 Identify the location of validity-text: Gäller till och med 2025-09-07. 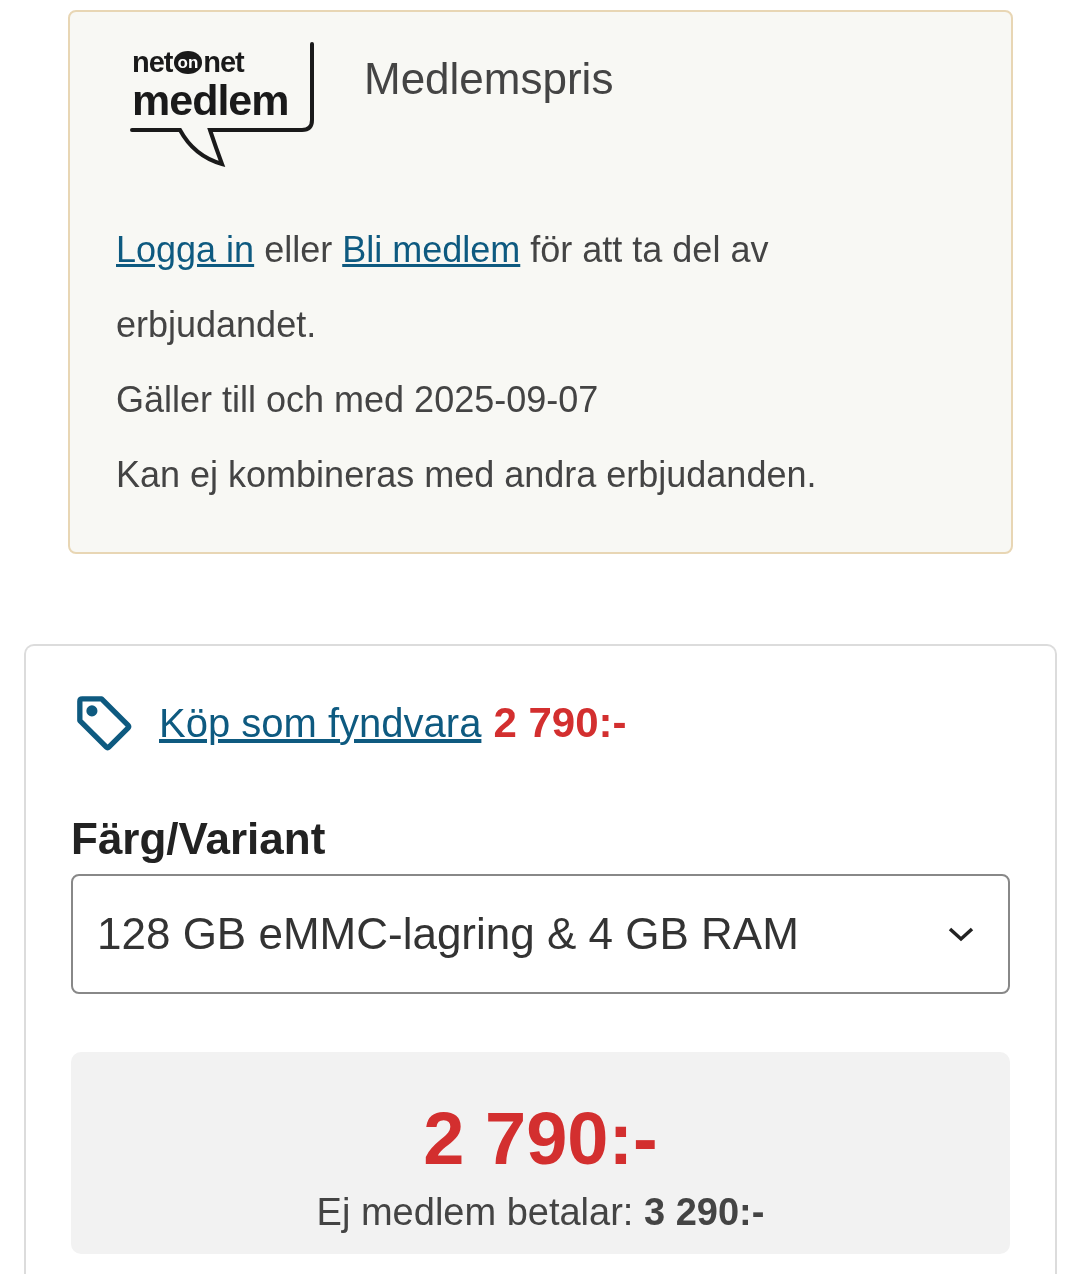
(358, 400).